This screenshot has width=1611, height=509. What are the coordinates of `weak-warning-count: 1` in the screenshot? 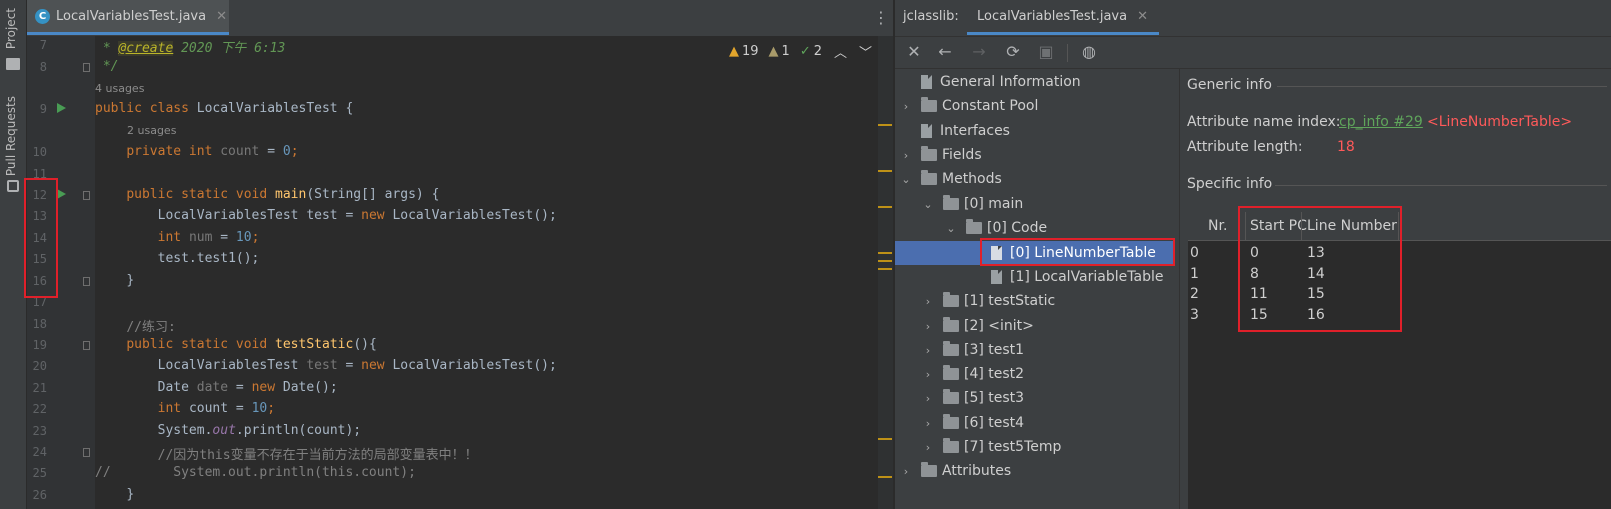 It's located at (785, 51).